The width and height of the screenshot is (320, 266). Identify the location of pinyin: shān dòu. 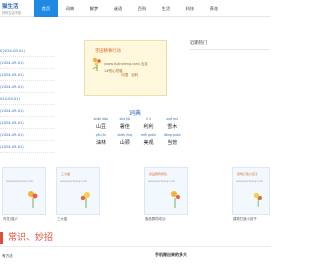
(101, 119).